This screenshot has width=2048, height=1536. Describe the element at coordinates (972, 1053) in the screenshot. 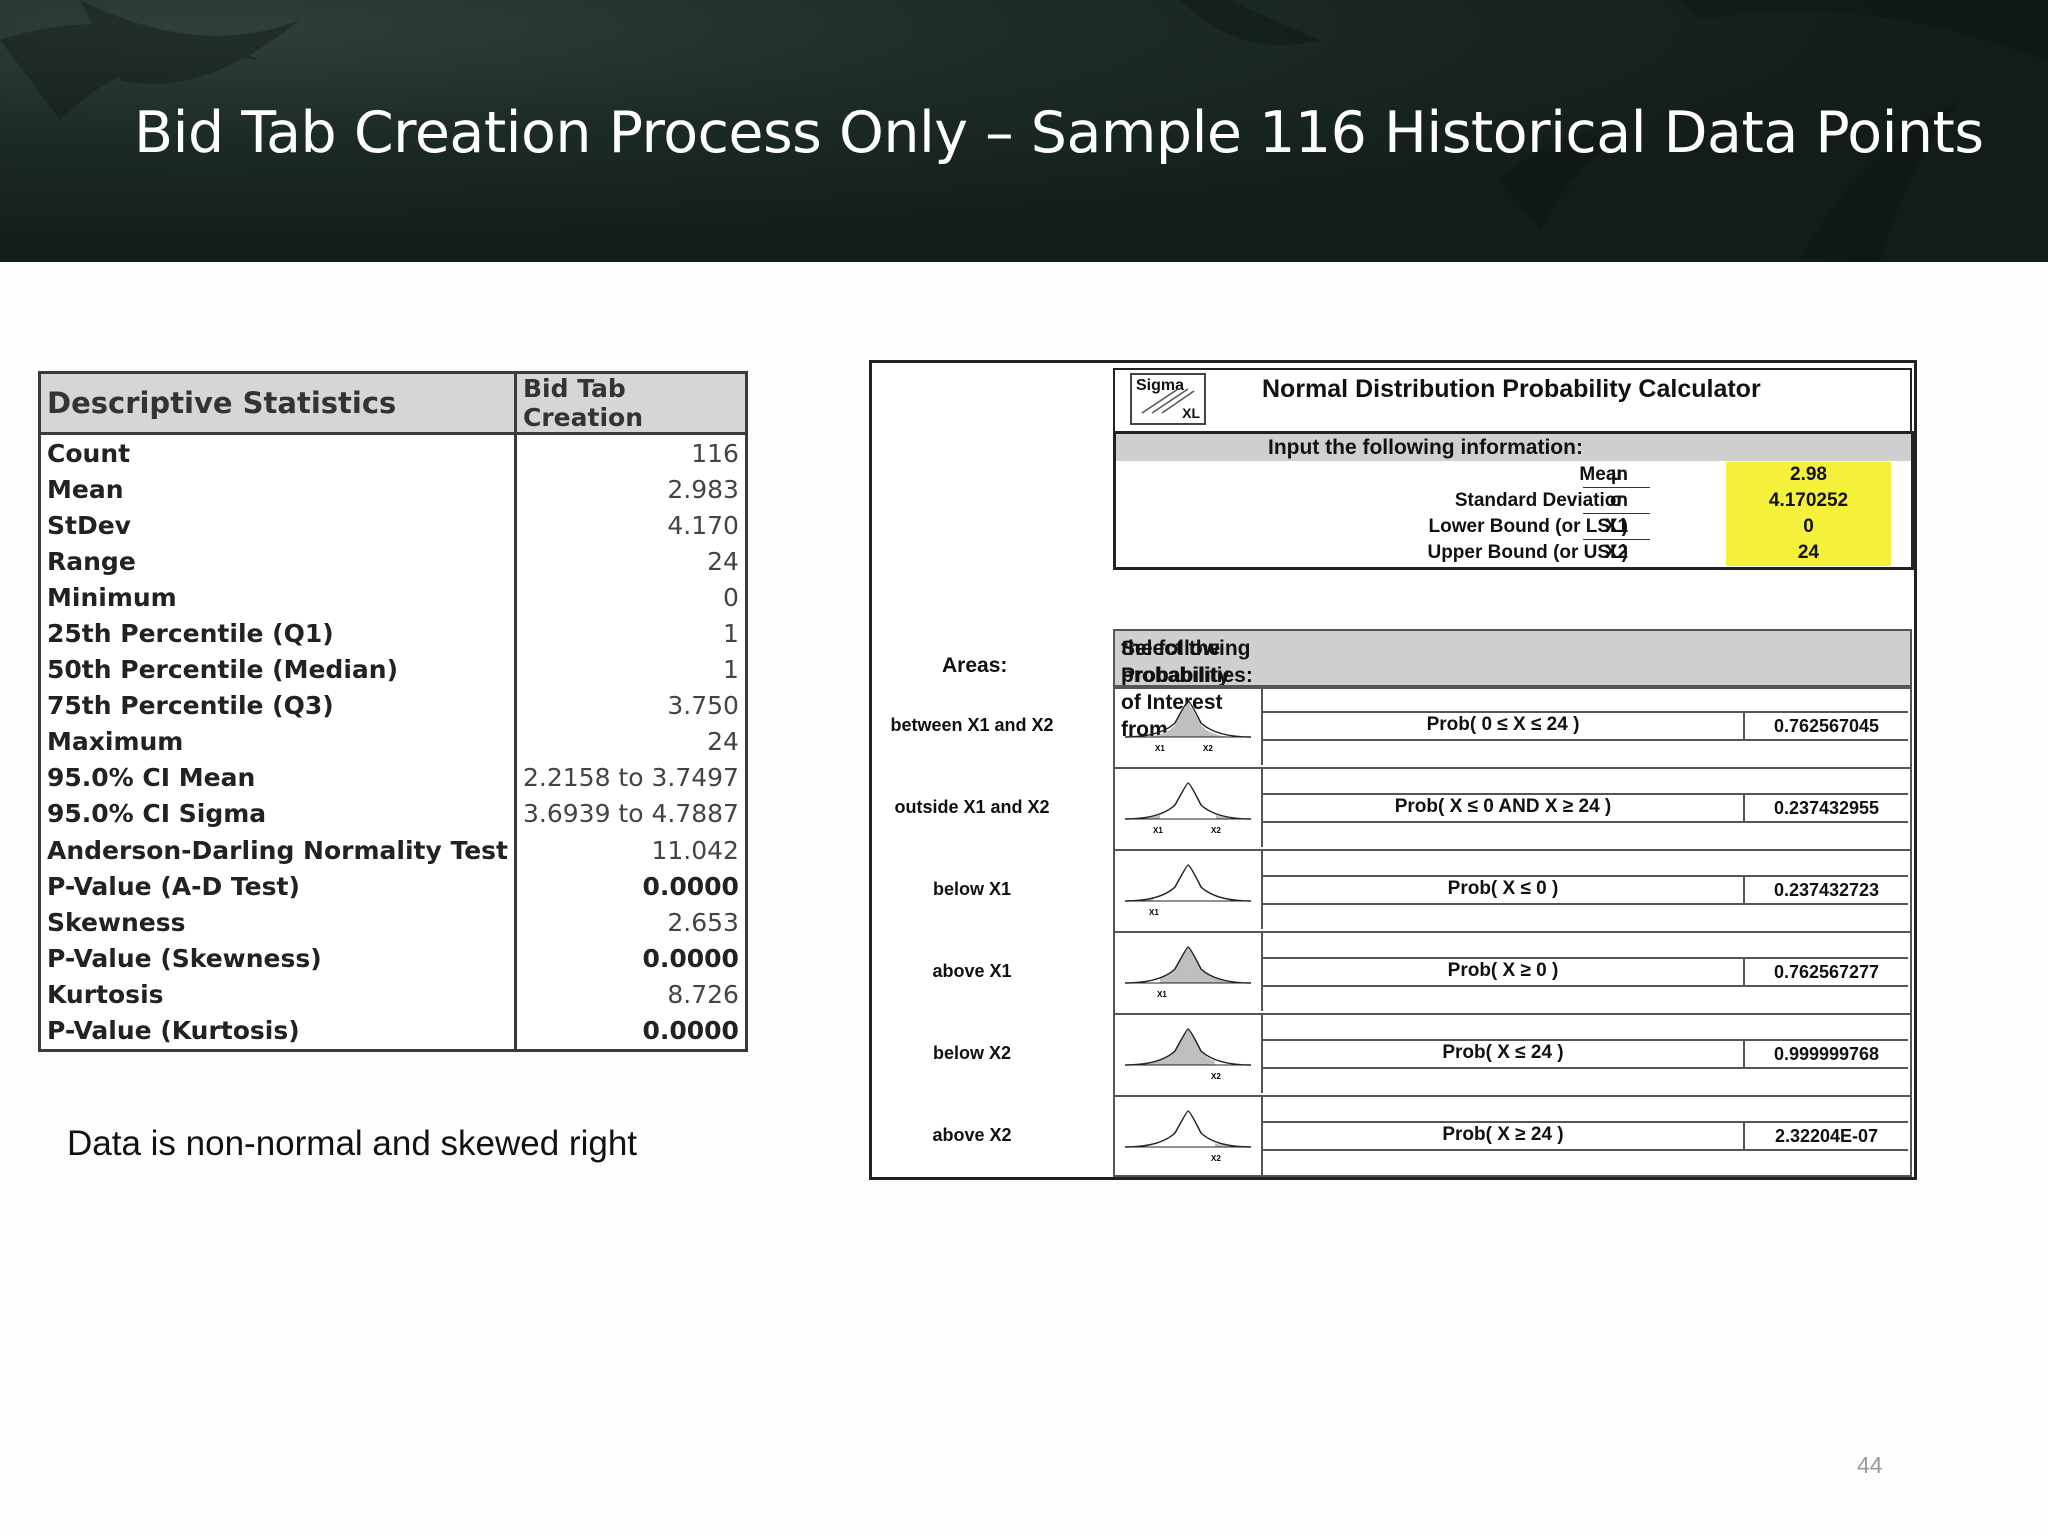

I see `area-label: below X2` at that location.